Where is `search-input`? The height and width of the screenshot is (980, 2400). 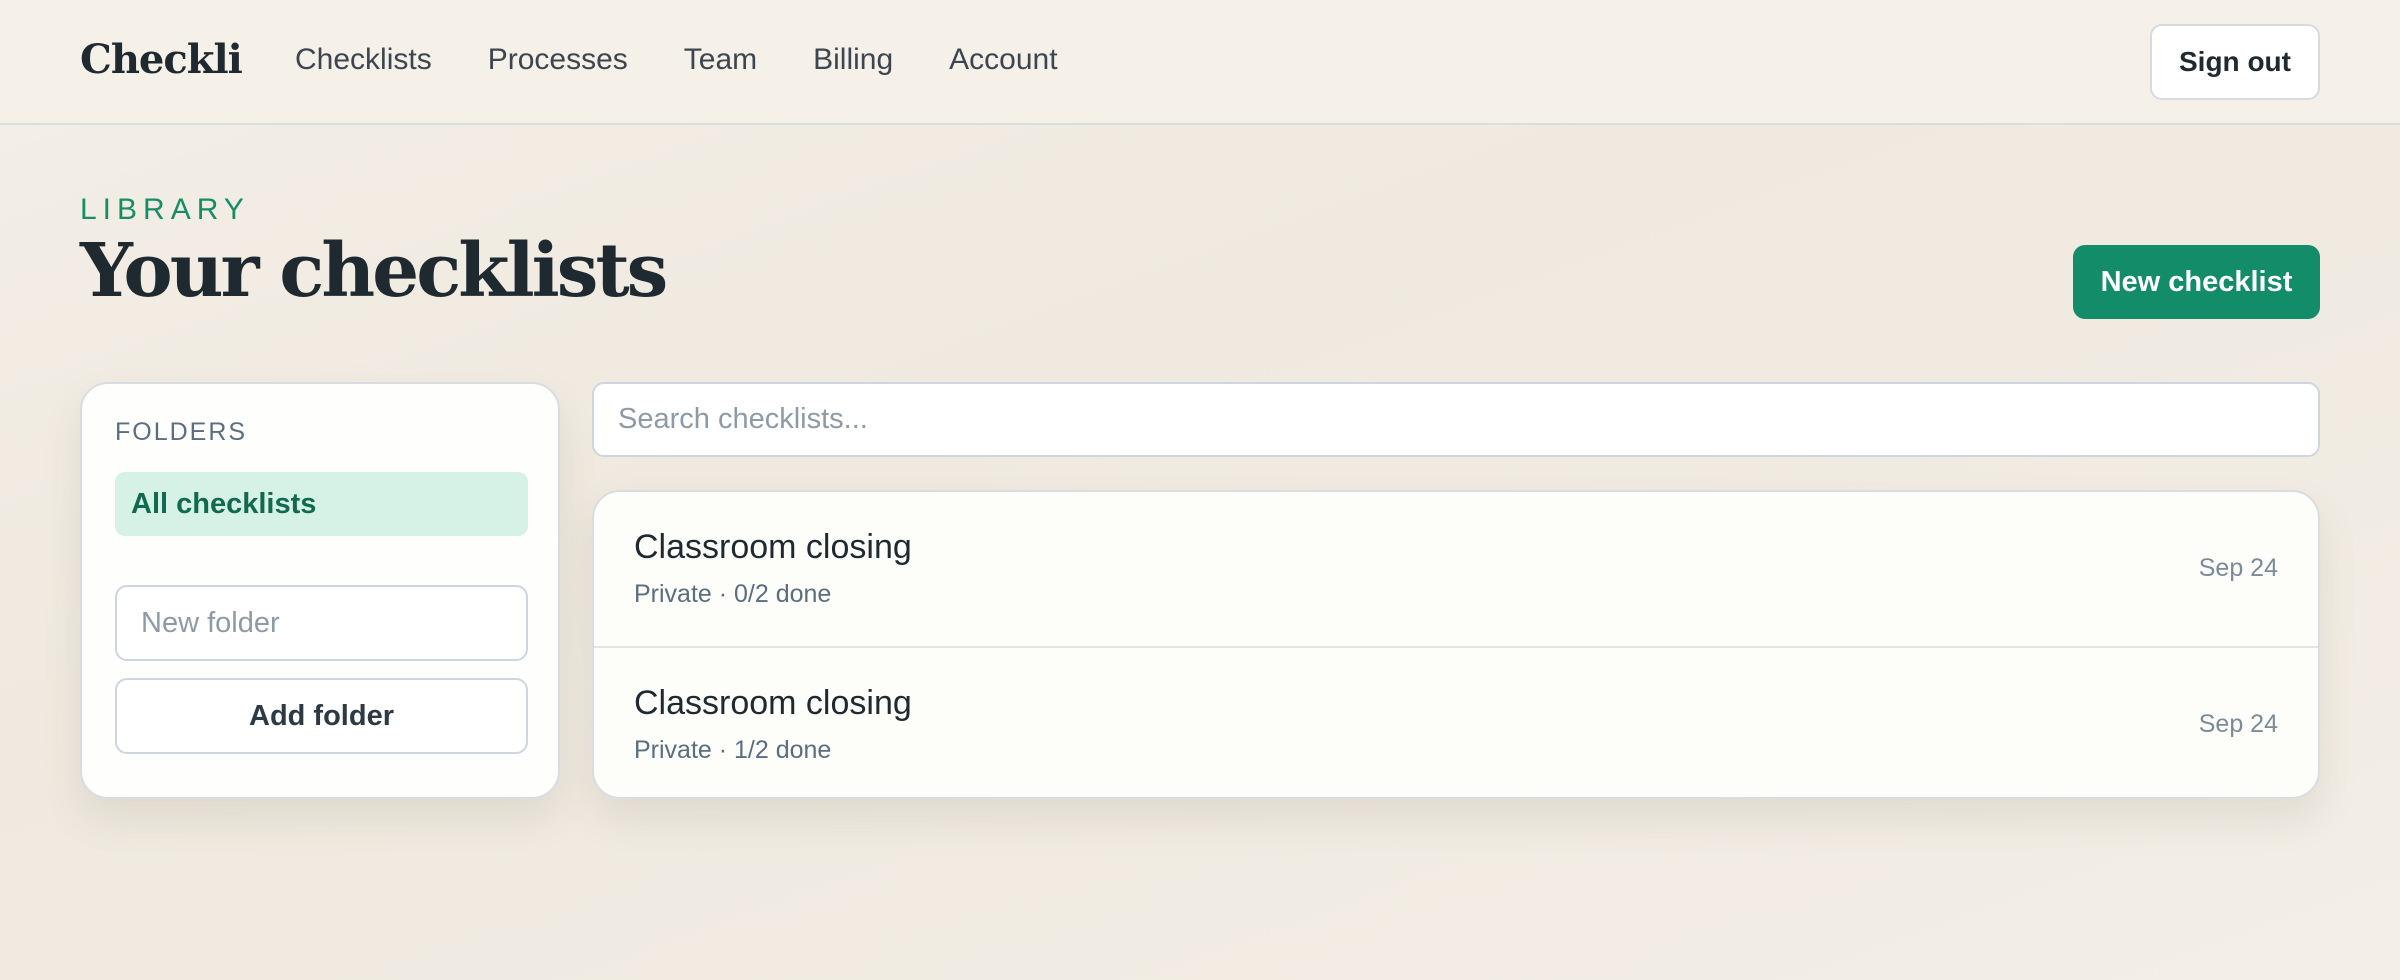
search-input is located at coordinates (1456, 419).